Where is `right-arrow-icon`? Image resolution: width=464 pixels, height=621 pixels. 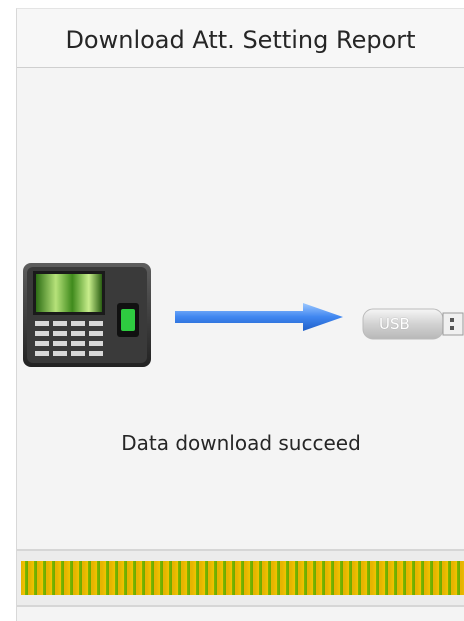 right-arrow-icon is located at coordinates (259, 317).